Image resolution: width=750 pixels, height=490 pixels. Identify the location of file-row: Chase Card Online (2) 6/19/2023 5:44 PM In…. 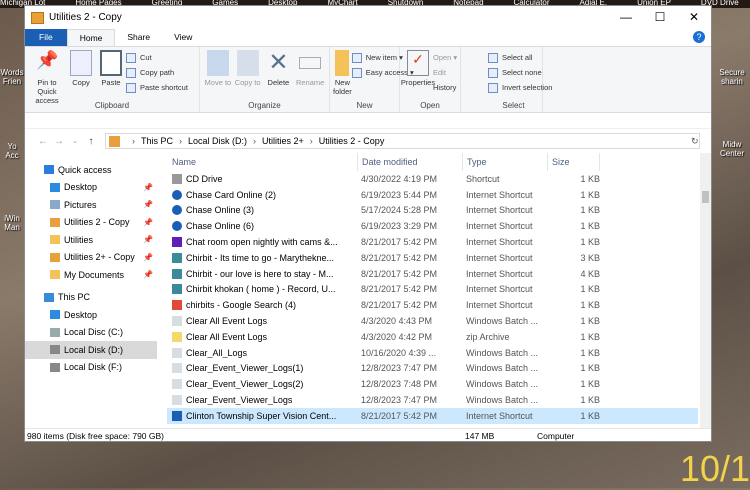
(432, 195).